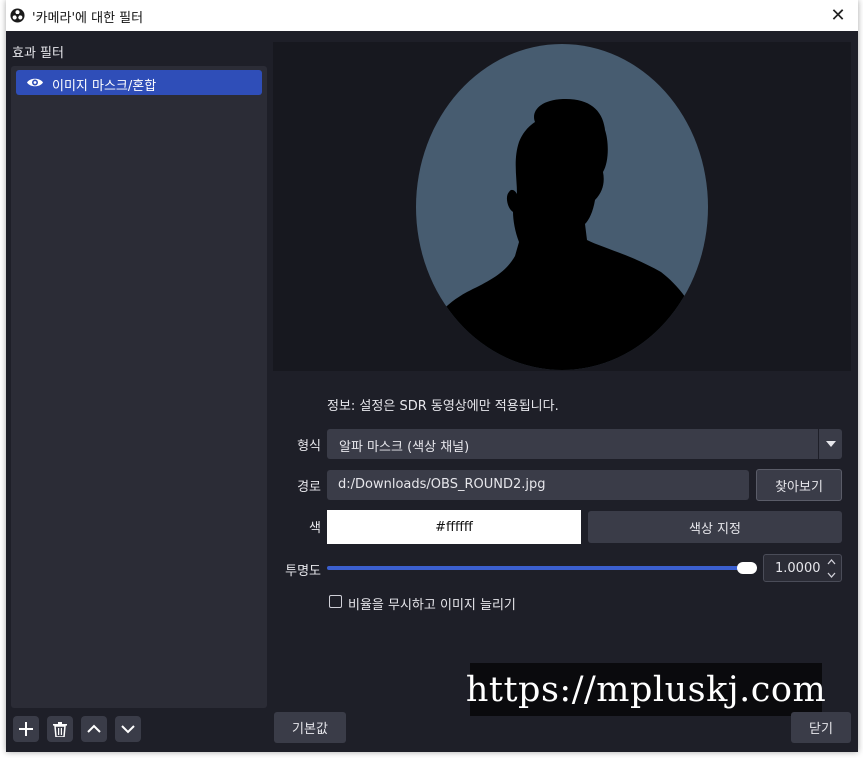 The height and width of the screenshot is (758, 863). I want to click on filter-item-label: 이미지 마스크/혼합, so click(104, 86).